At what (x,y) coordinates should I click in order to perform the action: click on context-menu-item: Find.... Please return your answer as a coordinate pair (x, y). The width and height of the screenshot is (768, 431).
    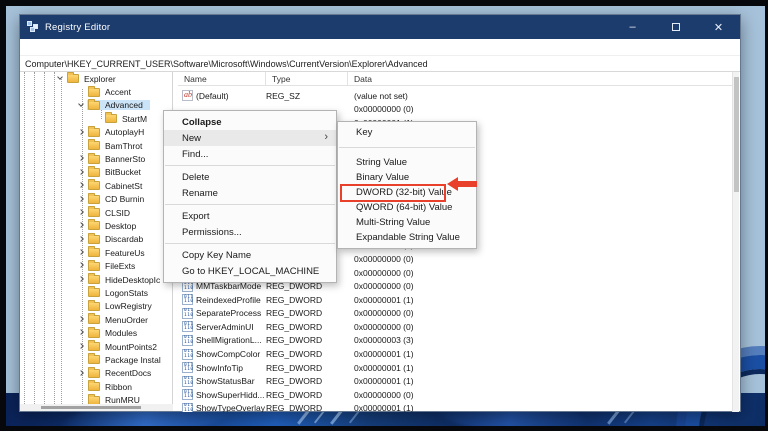
    Looking at the image, I should click on (250, 154).